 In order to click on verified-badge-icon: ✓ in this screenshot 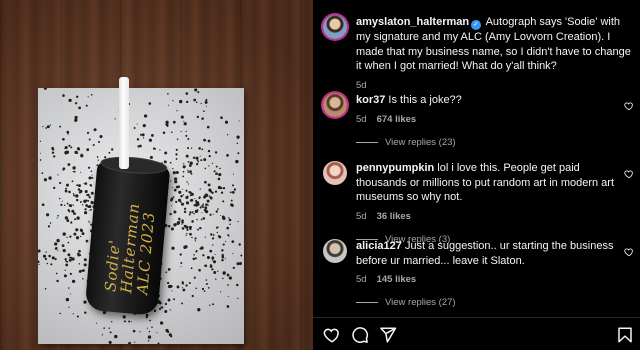, I will do `click(476, 25)`.